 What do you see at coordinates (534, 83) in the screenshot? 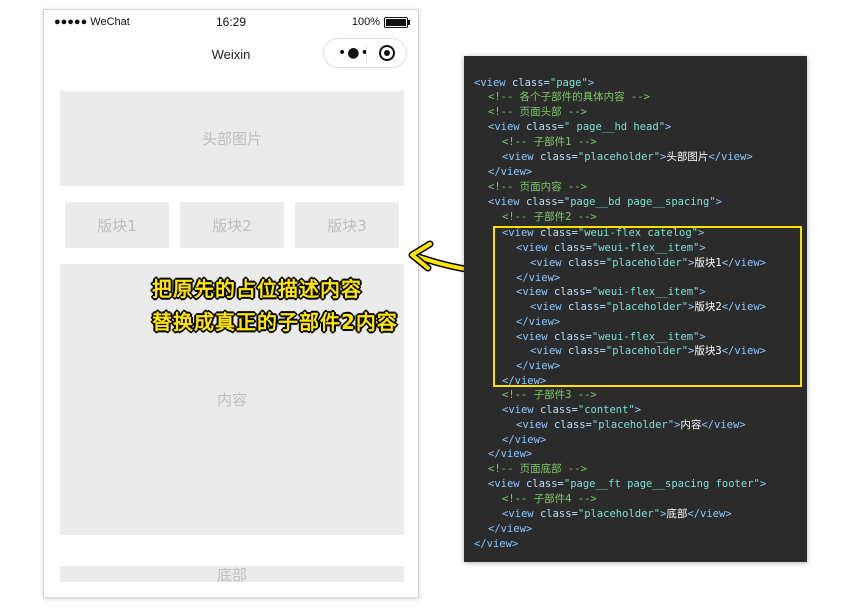
I see `code-line: <view class="page">` at bounding box center [534, 83].